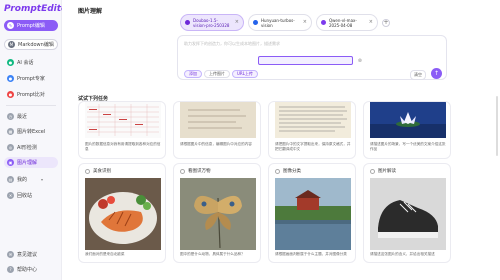  I want to click on sidebar-item-prompt-edit: ✎ Prompt编辑, so click(31, 25).